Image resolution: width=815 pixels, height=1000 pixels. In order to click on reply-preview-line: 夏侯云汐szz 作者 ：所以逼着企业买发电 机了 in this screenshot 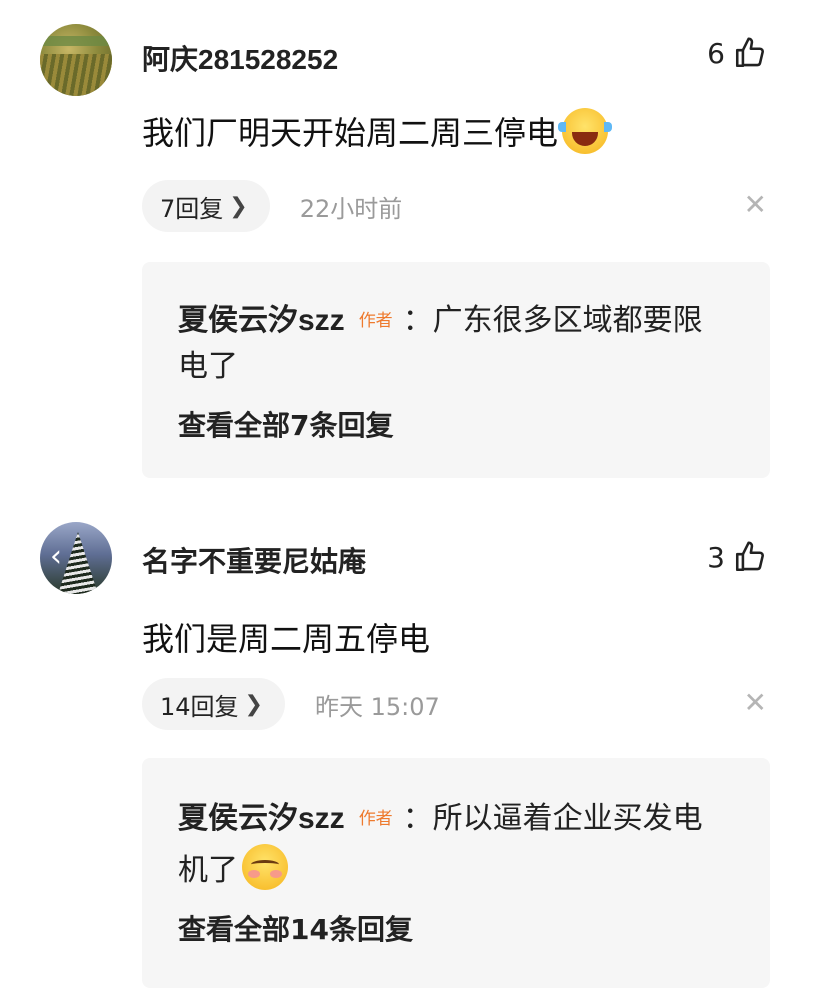, I will do `click(458, 845)`.